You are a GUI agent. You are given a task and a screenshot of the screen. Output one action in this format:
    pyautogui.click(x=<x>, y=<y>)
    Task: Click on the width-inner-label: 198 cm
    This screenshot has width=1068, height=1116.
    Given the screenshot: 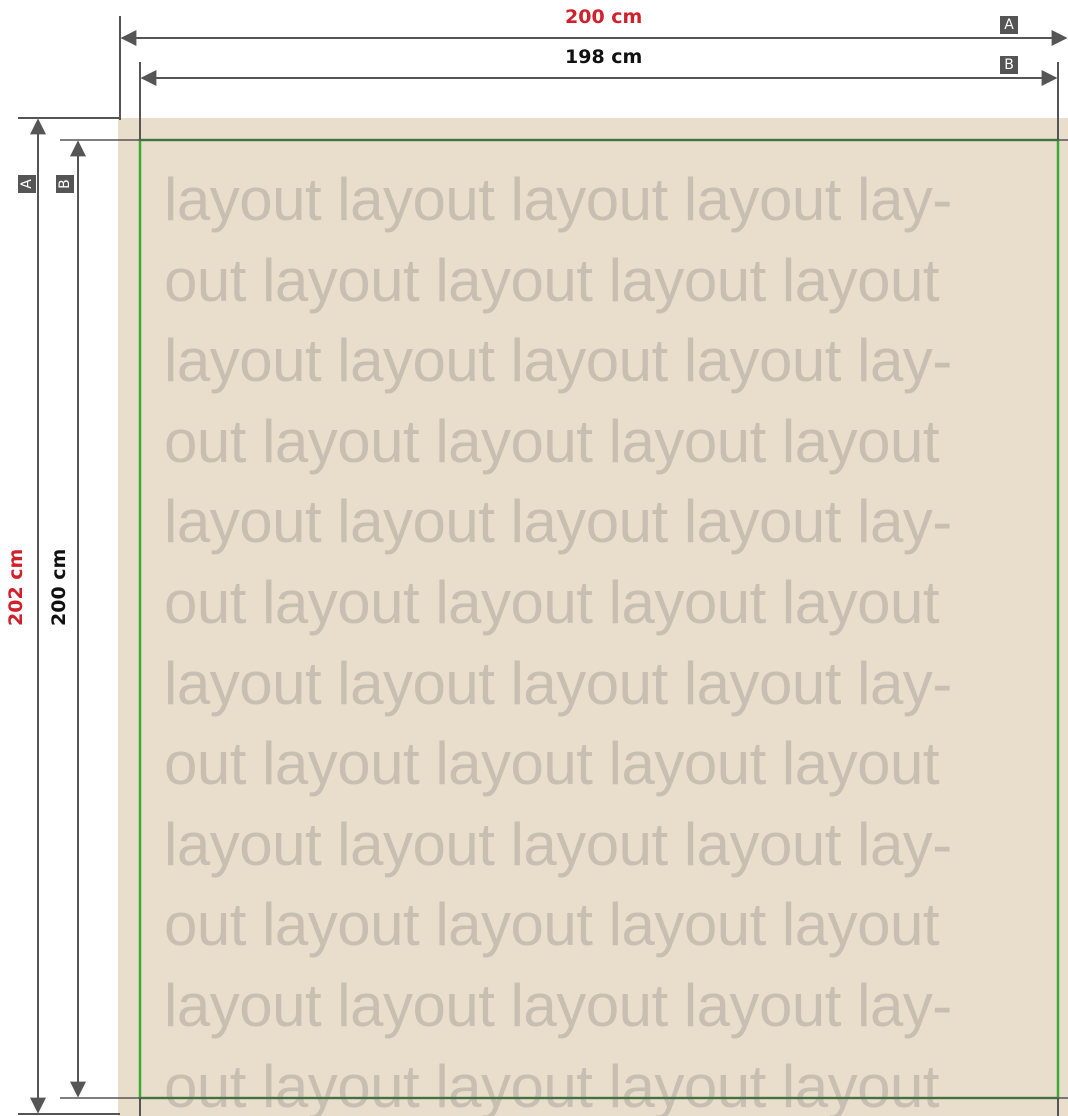 What is the action you would take?
    pyautogui.click(x=604, y=57)
    